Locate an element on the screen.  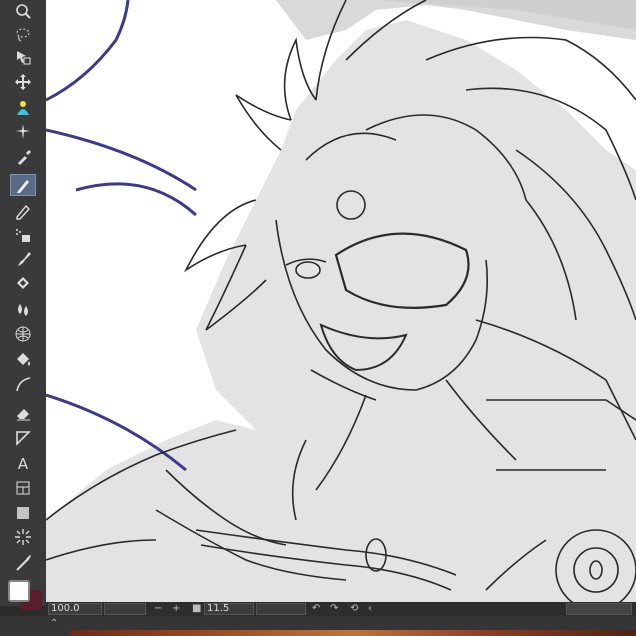
curve-icon is located at coordinates (23, 384).